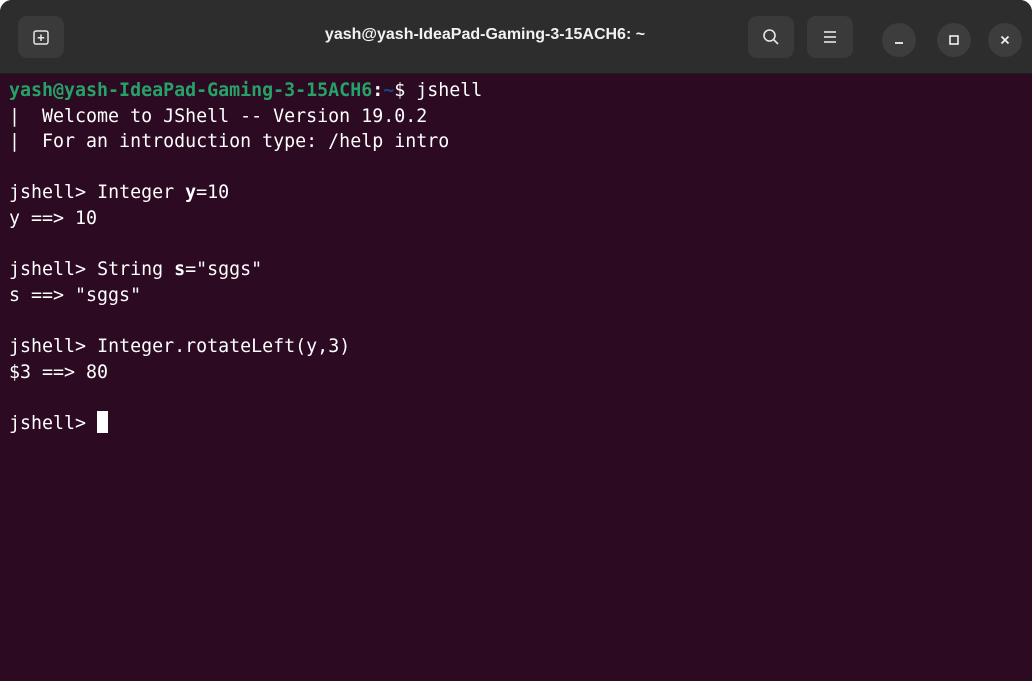 This screenshot has height=681, width=1032. What do you see at coordinates (218, 116) in the screenshot?
I see `welcome-line: | Welcome to JShell -- Version 19.0.2` at bounding box center [218, 116].